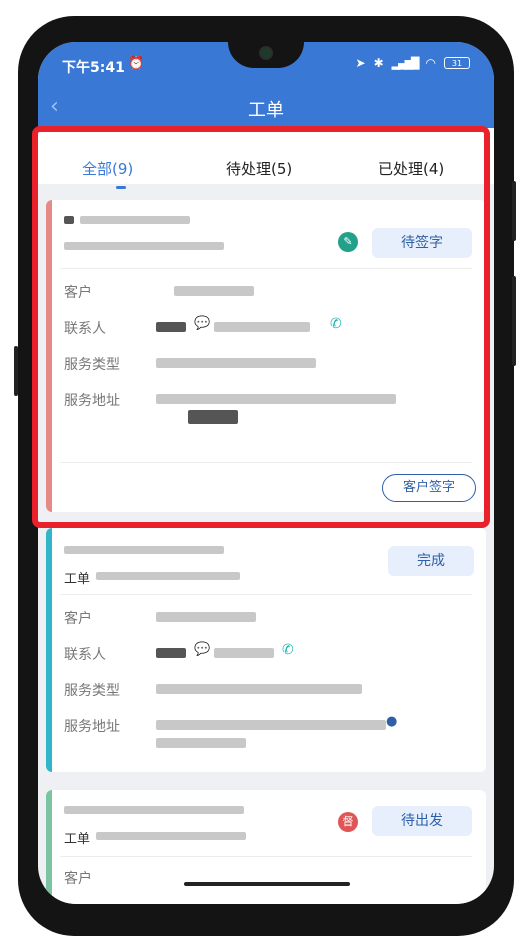 Image resolution: width=531 pixels, height=944 pixels. I want to click on chat-icon: 💬, so click(202, 649).